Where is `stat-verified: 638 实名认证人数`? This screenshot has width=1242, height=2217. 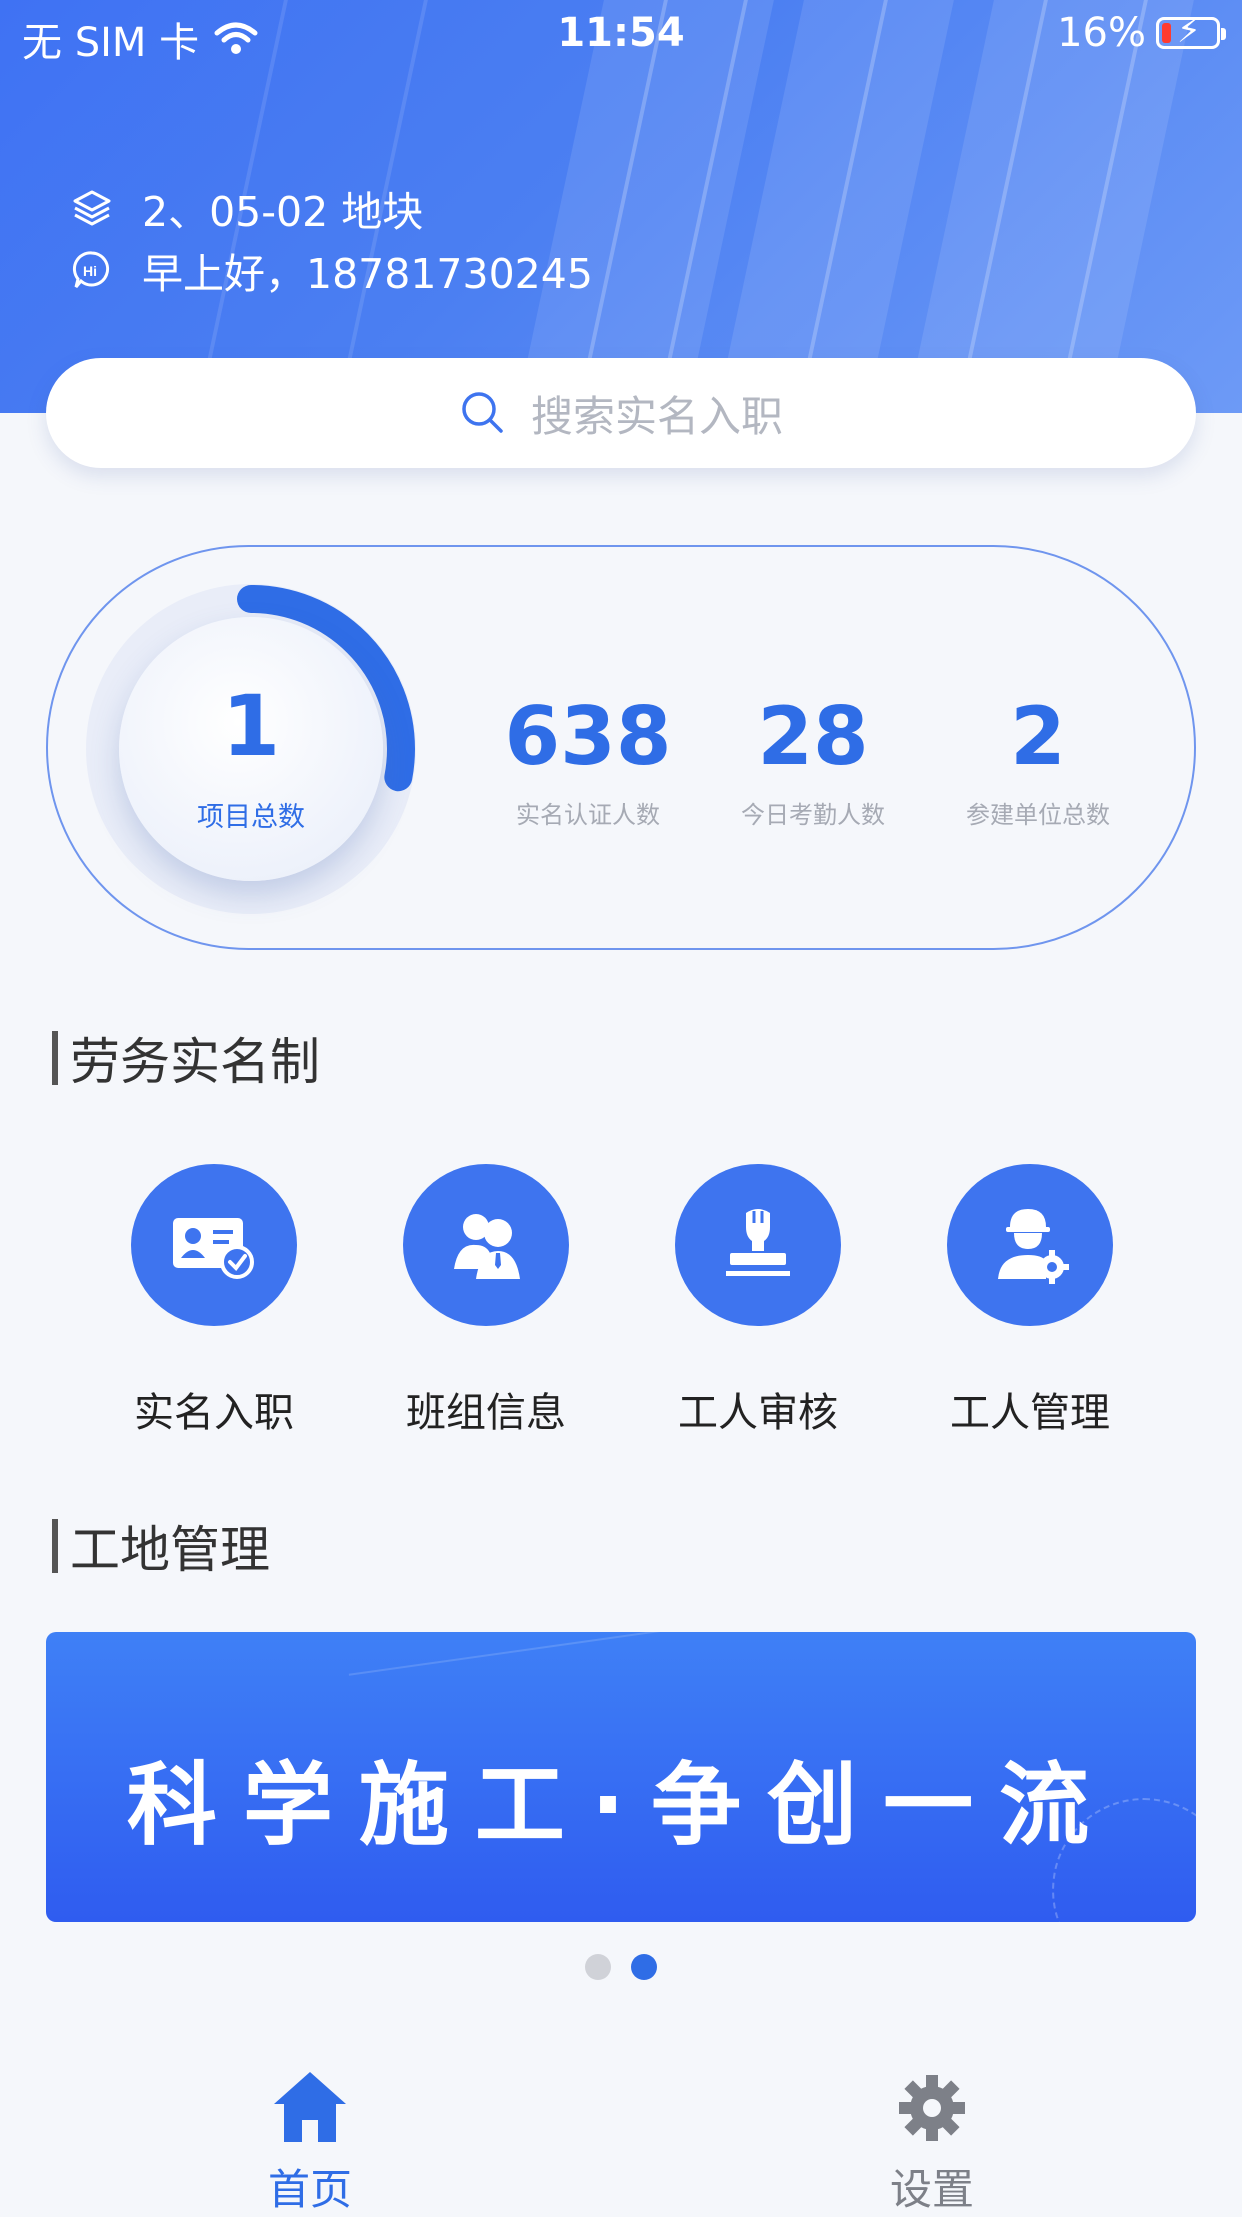
stat-verified: 638 实名认证人数 is located at coordinates (588, 763).